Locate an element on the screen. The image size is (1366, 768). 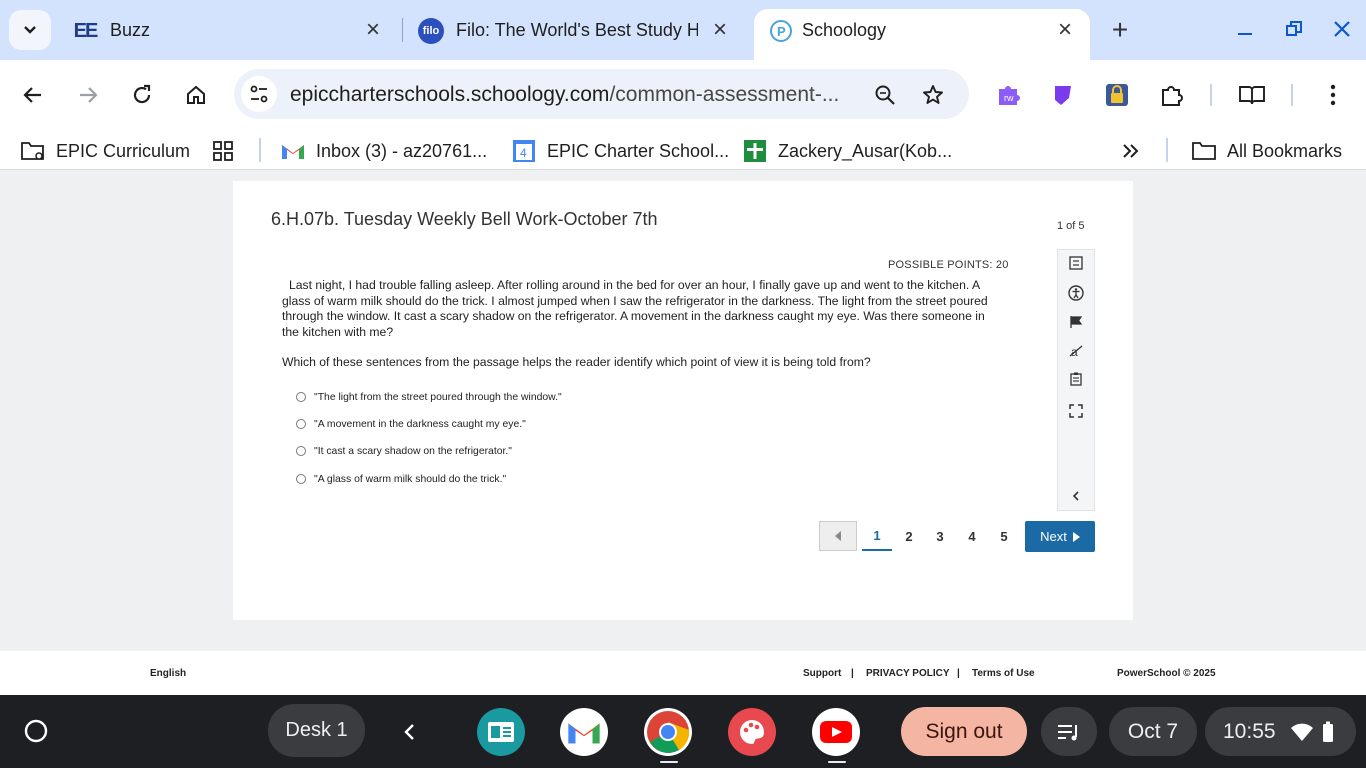
wifi-icon is located at coordinates (1301, 732).